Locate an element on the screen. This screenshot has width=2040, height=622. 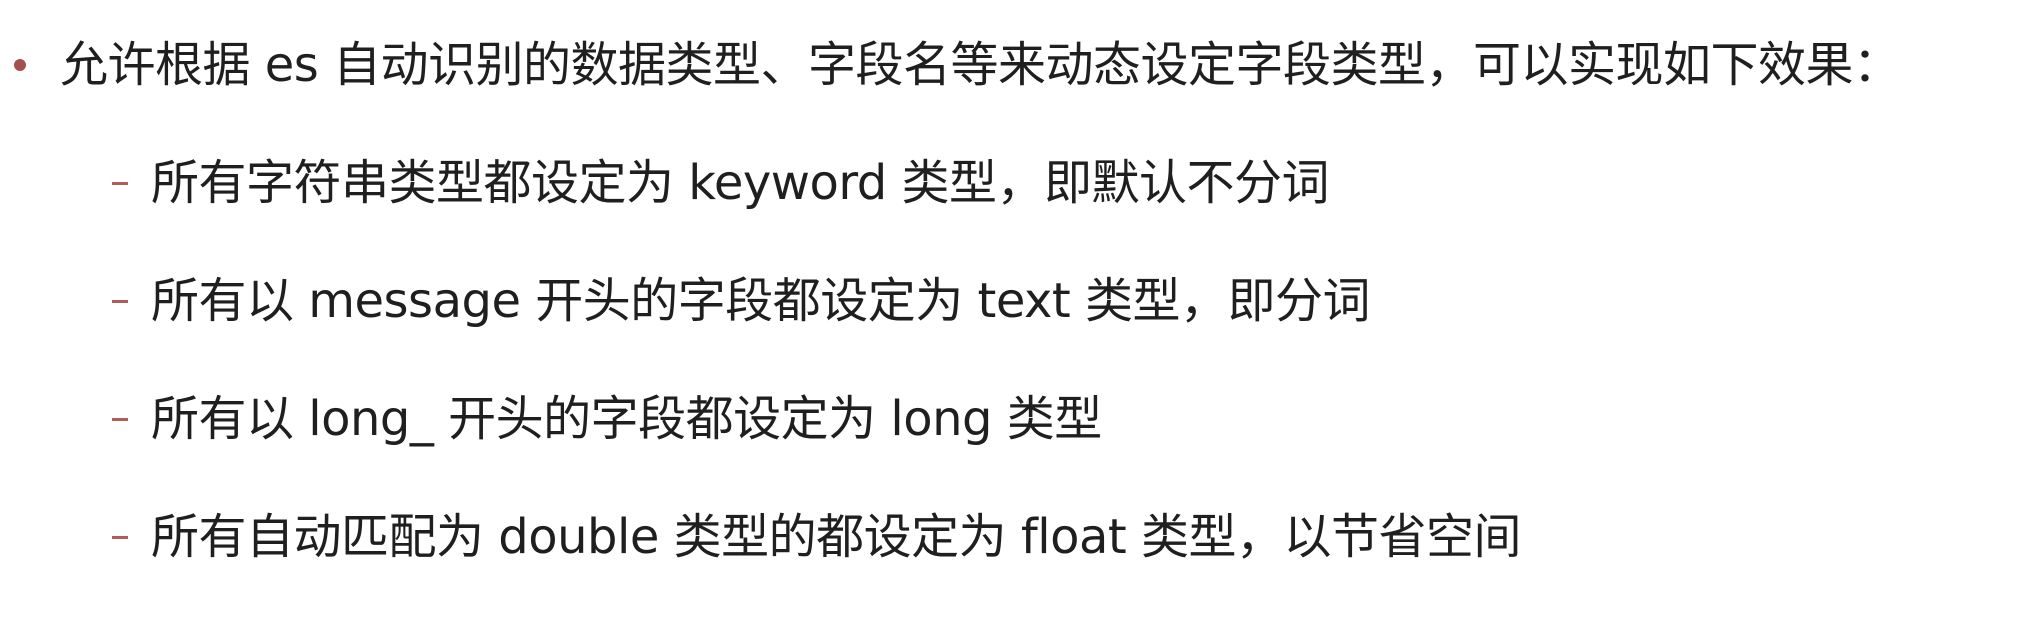
sub-bullet-item: 所有以 message 开头的字段都设定为 text 类型，即分词 is located at coordinates (816, 301).